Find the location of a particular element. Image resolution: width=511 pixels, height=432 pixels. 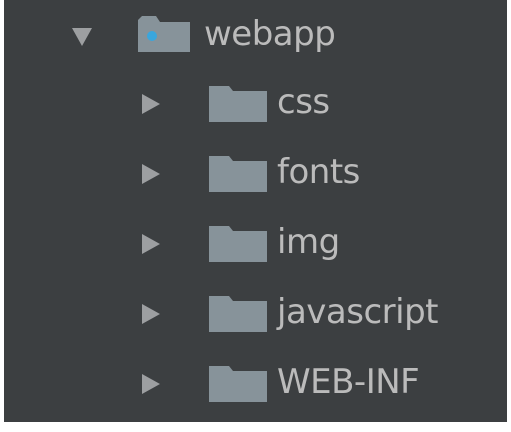

tree-node-label: webapp is located at coordinates (270, 34).